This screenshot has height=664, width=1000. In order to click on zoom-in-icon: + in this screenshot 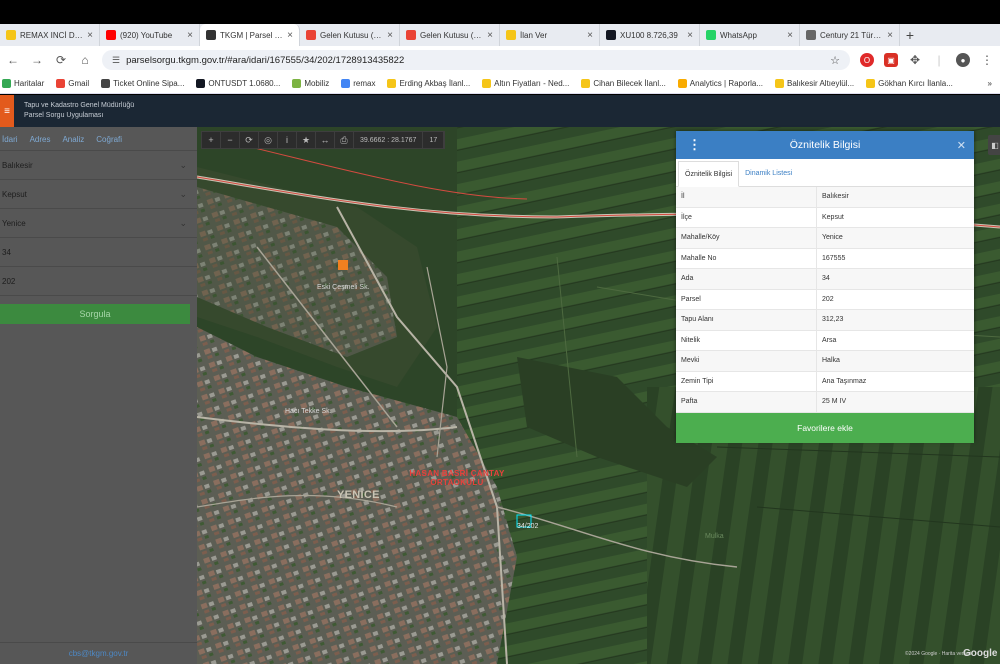, I will do `click(211, 140)`.